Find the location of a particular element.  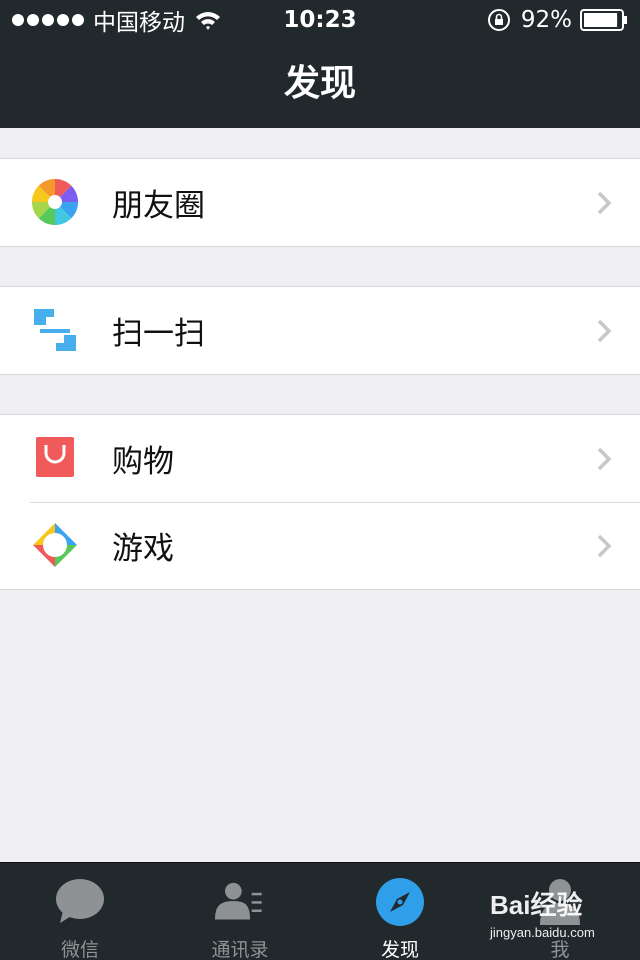

status-bar: 中国移动 10:23 92% is located at coordinates (320, 20).